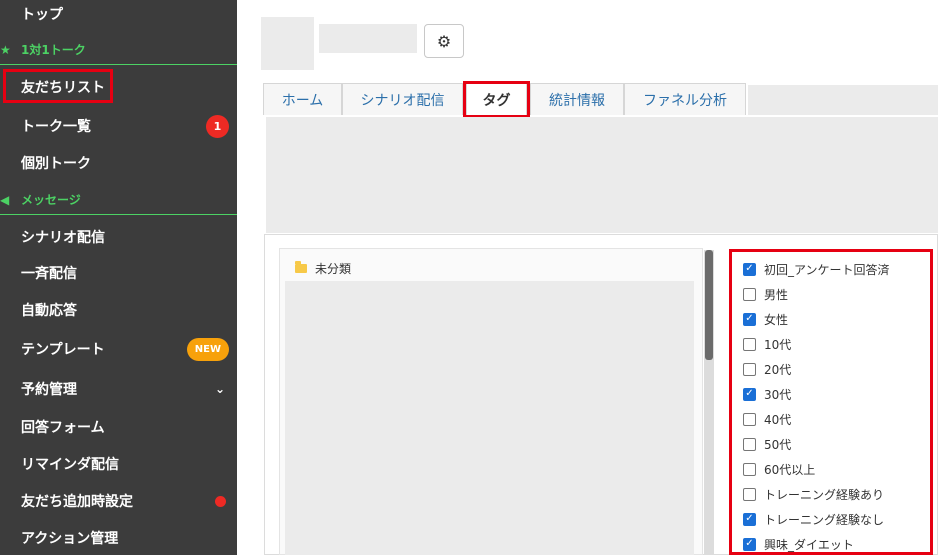 The image size is (938, 556). Describe the element at coordinates (118, 273) in the screenshot. I see `sidebar-item-broadcast: 一斉配信` at that location.